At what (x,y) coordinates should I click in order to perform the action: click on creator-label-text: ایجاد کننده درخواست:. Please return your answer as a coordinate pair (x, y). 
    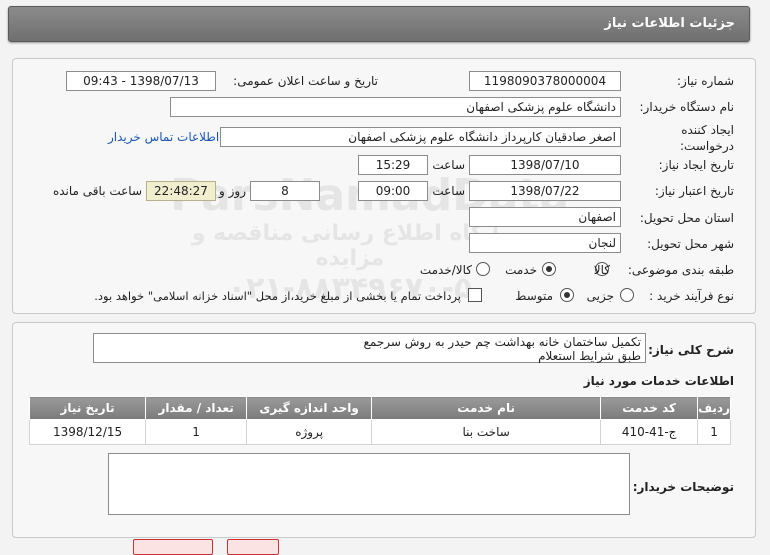
    Looking at the image, I should click on (707, 138).